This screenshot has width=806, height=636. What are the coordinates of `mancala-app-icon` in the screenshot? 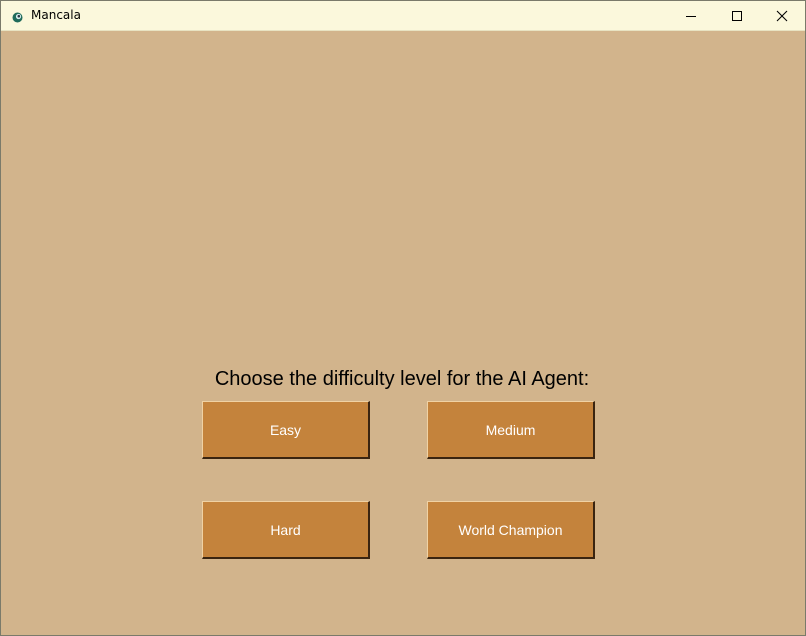 It's located at (17, 16).